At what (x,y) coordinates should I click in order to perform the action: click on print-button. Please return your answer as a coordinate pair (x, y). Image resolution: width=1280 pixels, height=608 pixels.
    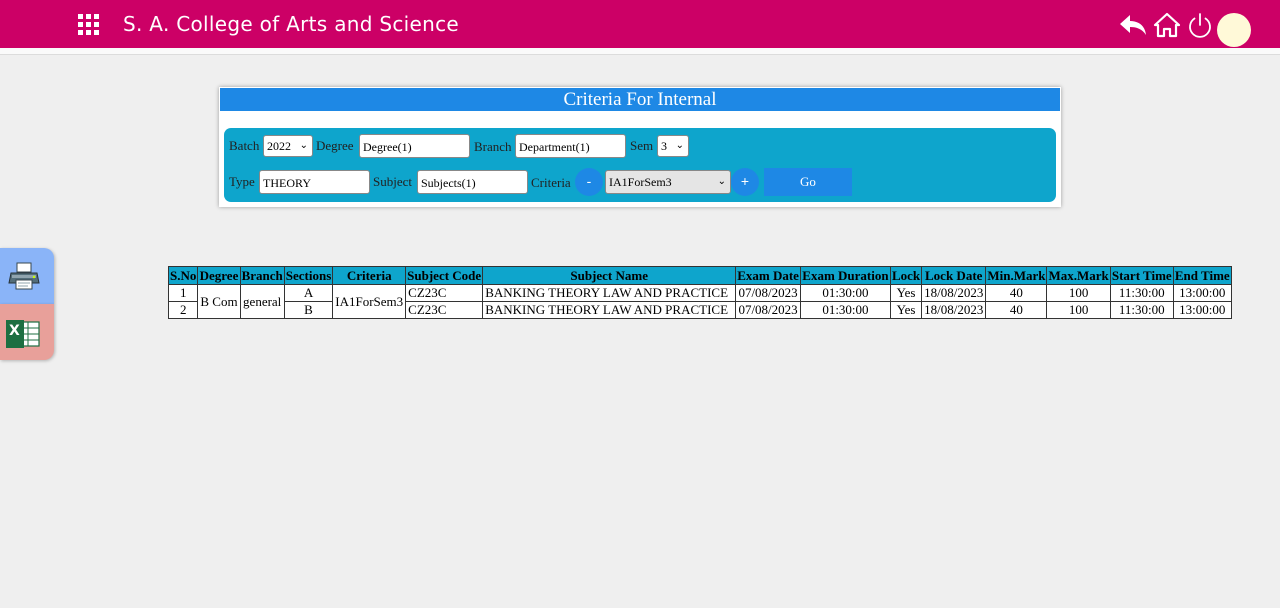
    Looking at the image, I should click on (27, 276).